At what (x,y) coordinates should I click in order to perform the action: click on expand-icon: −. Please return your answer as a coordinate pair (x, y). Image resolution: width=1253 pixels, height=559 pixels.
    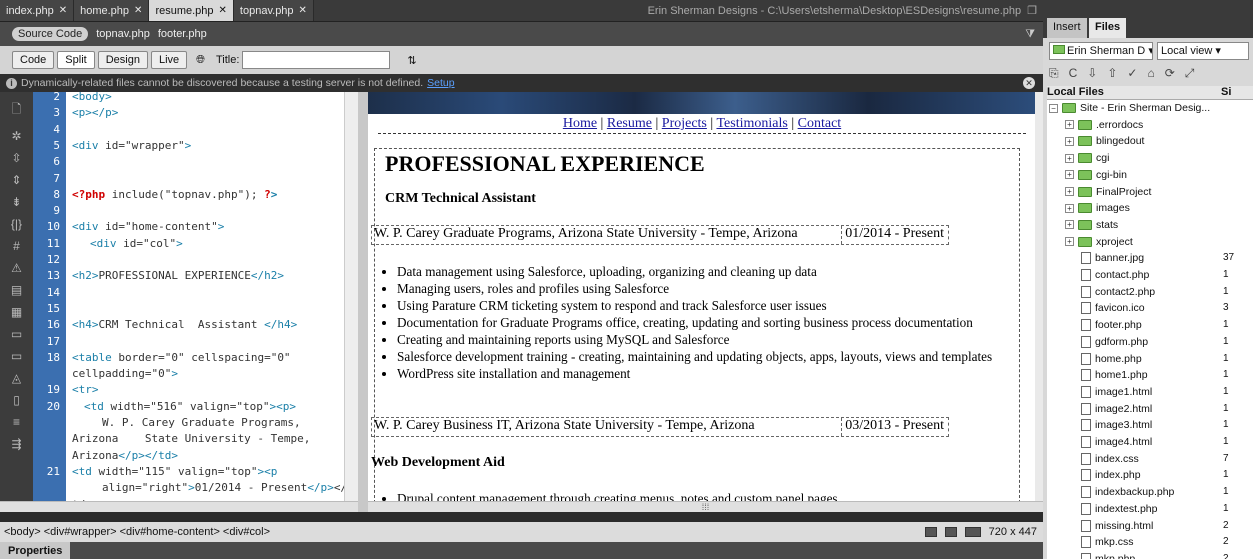
    Looking at the image, I should click on (1053, 108).